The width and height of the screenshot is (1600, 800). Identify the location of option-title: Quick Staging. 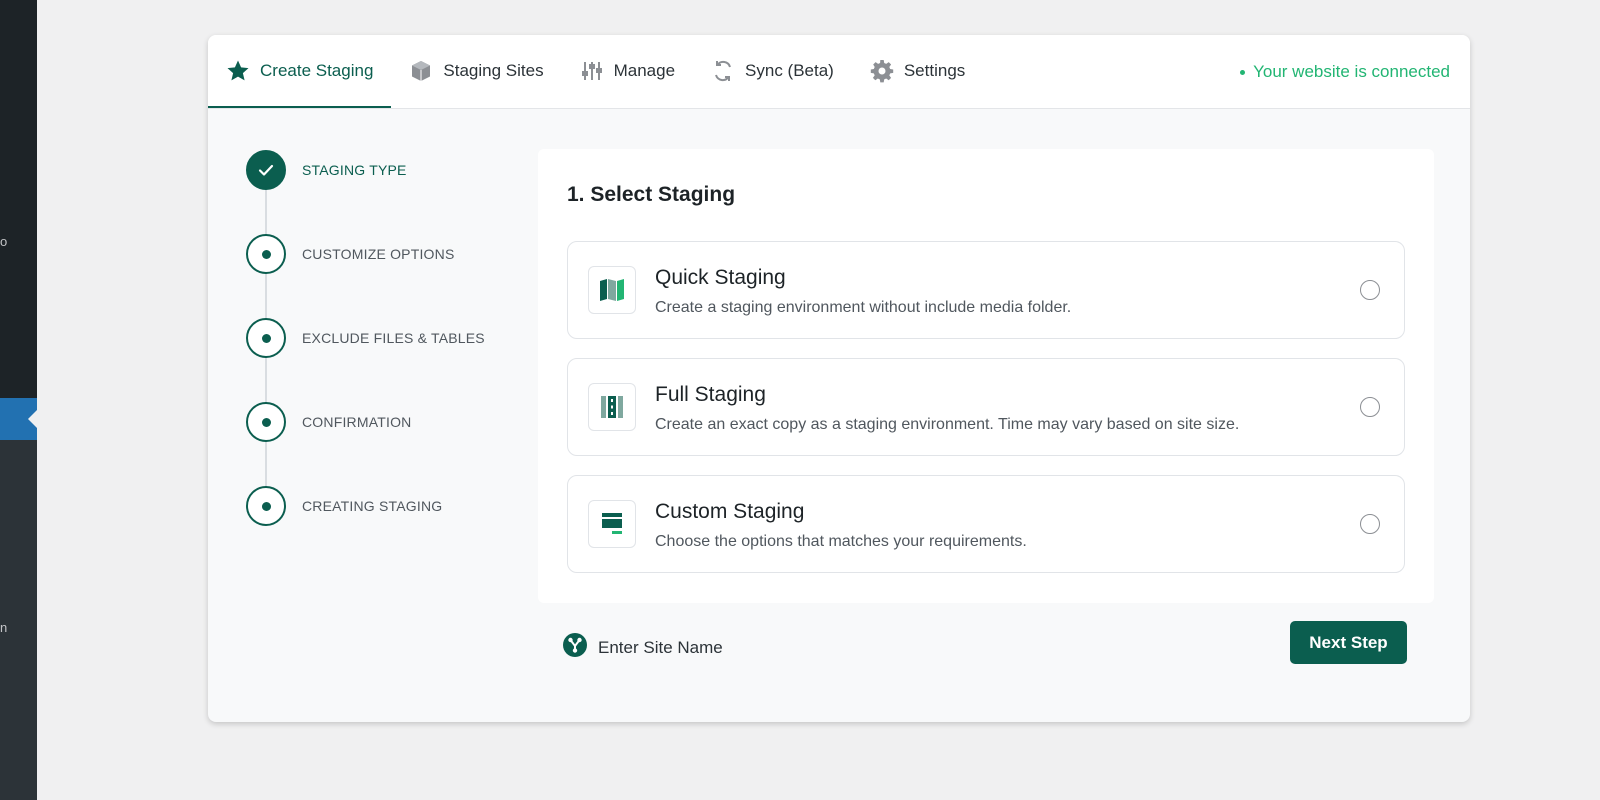
(720, 277).